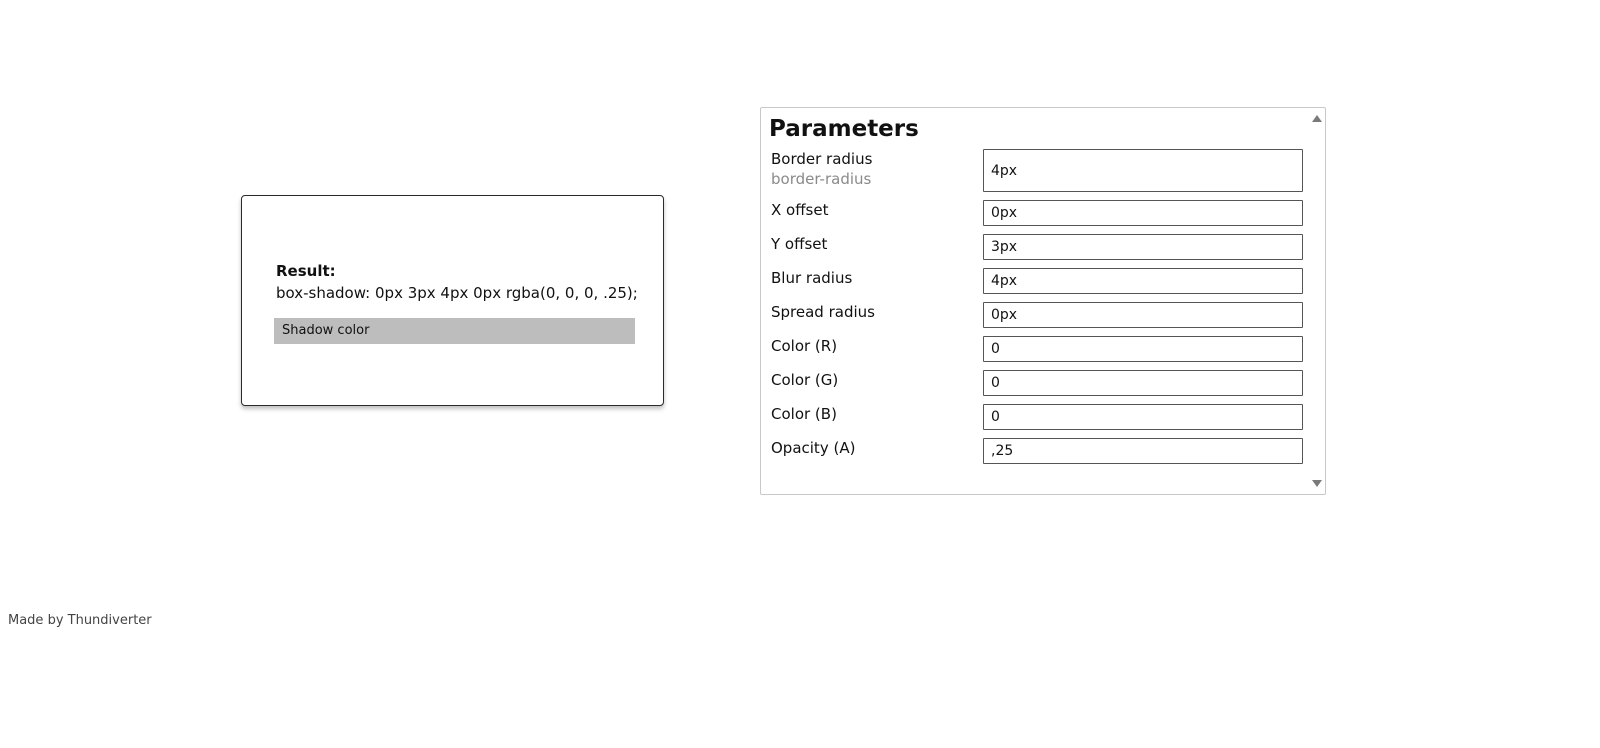 This screenshot has width=1600, height=748. What do you see at coordinates (805, 380) in the screenshot?
I see `param-label-color-g: Color (G)` at bounding box center [805, 380].